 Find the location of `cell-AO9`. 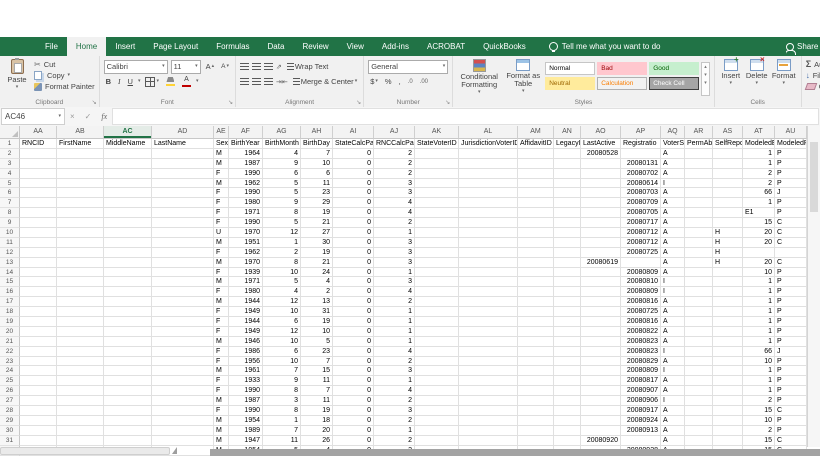

cell-AO9 is located at coordinates (601, 223).